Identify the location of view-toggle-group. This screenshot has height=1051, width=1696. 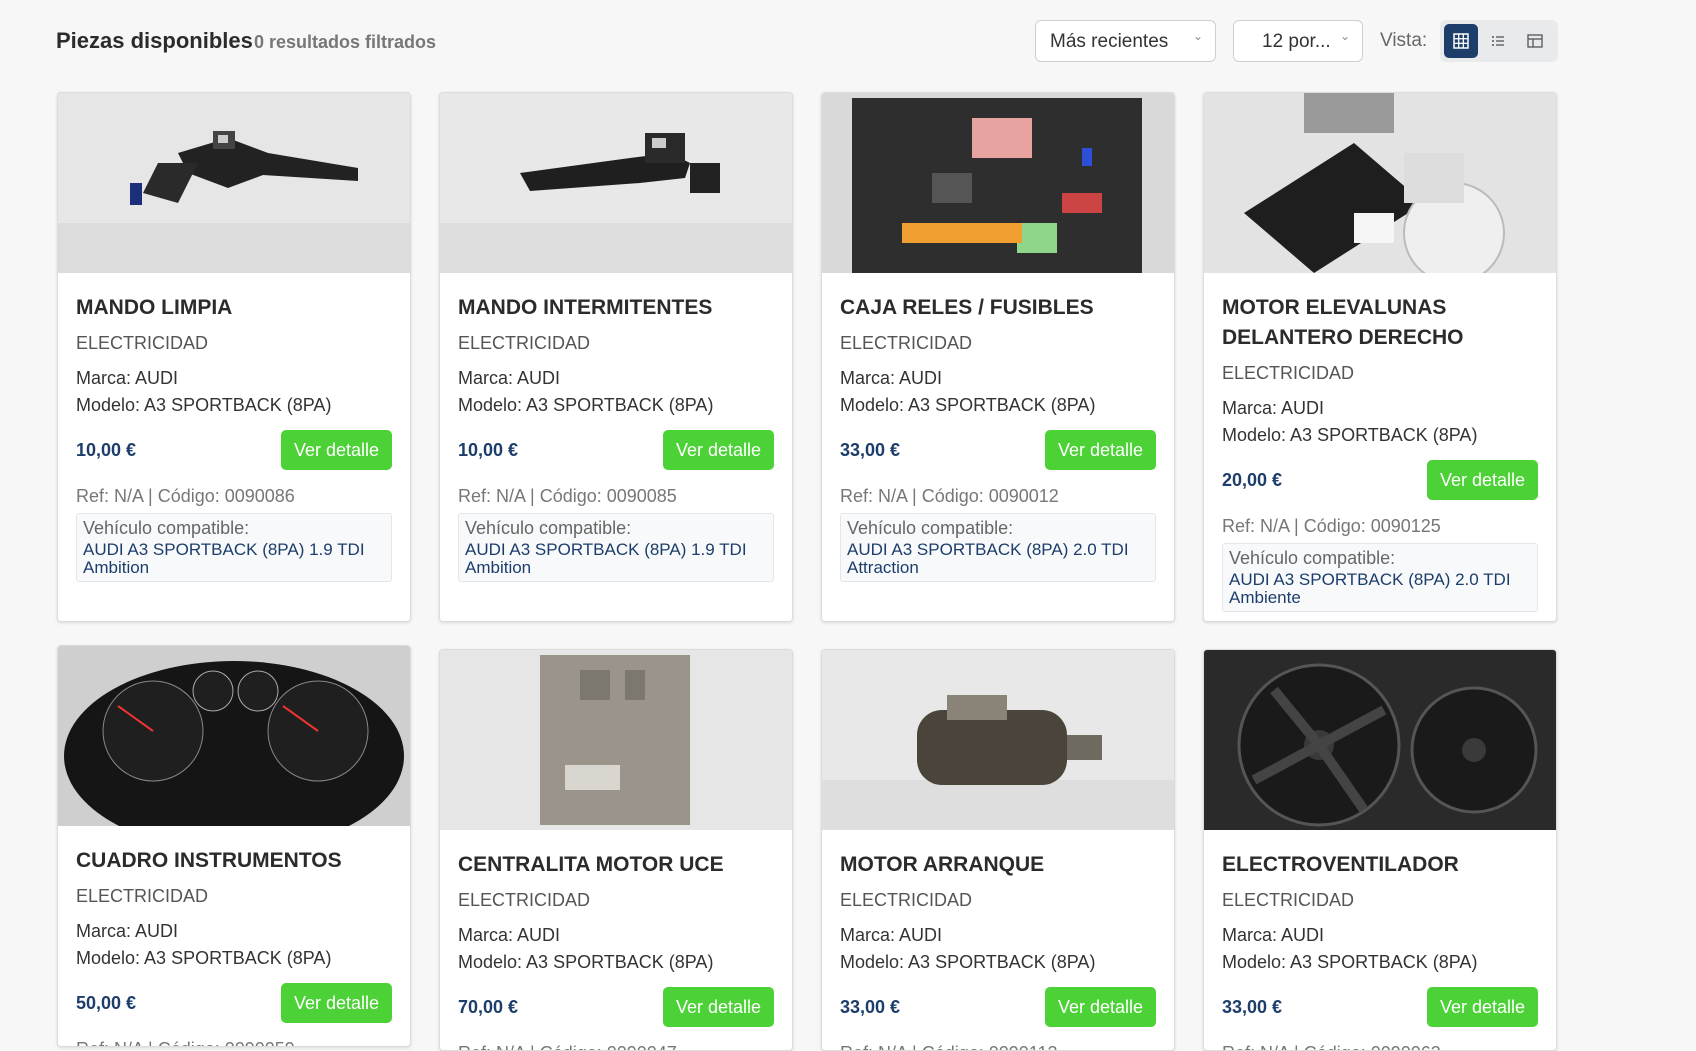
(1499, 41).